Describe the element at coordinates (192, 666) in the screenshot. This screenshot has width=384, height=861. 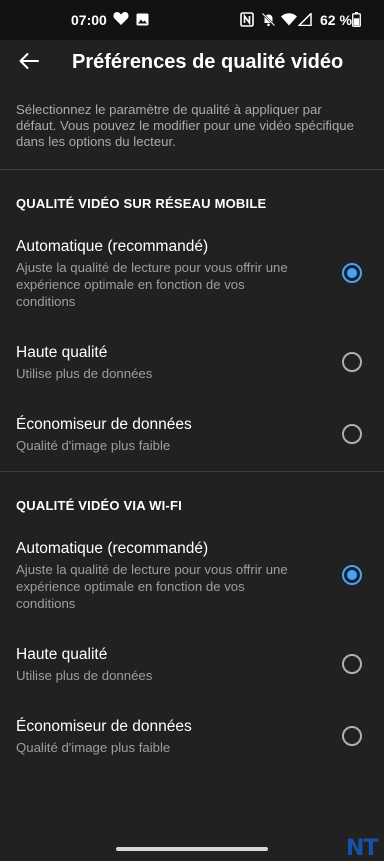
I see `option-wifi-high: Haute qualité Utilise plus de données` at that location.